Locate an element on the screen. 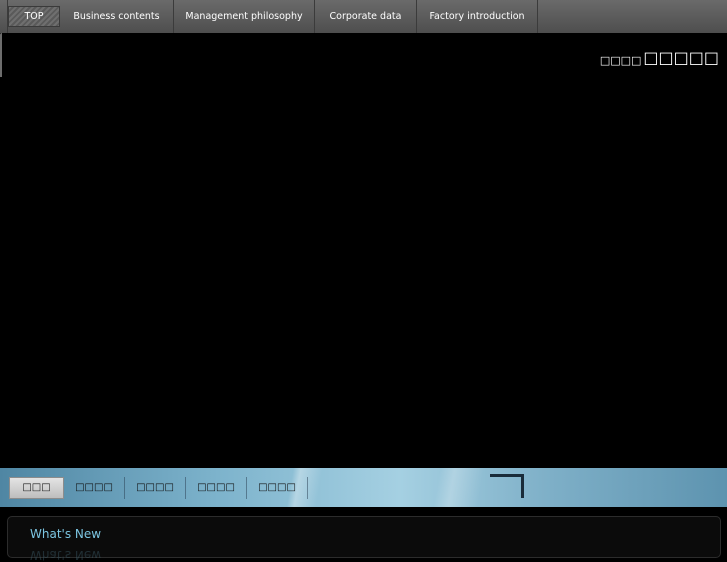 The width and height of the screenshot is (727, 562). subnav-item-1: □□□ is located at coordinates (36, 487).